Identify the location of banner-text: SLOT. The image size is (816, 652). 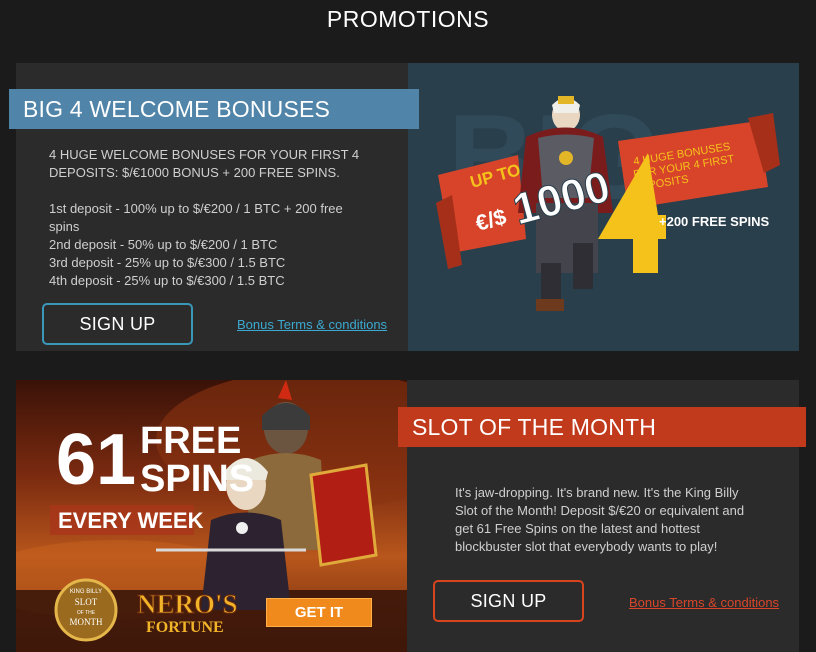
(86, 602).